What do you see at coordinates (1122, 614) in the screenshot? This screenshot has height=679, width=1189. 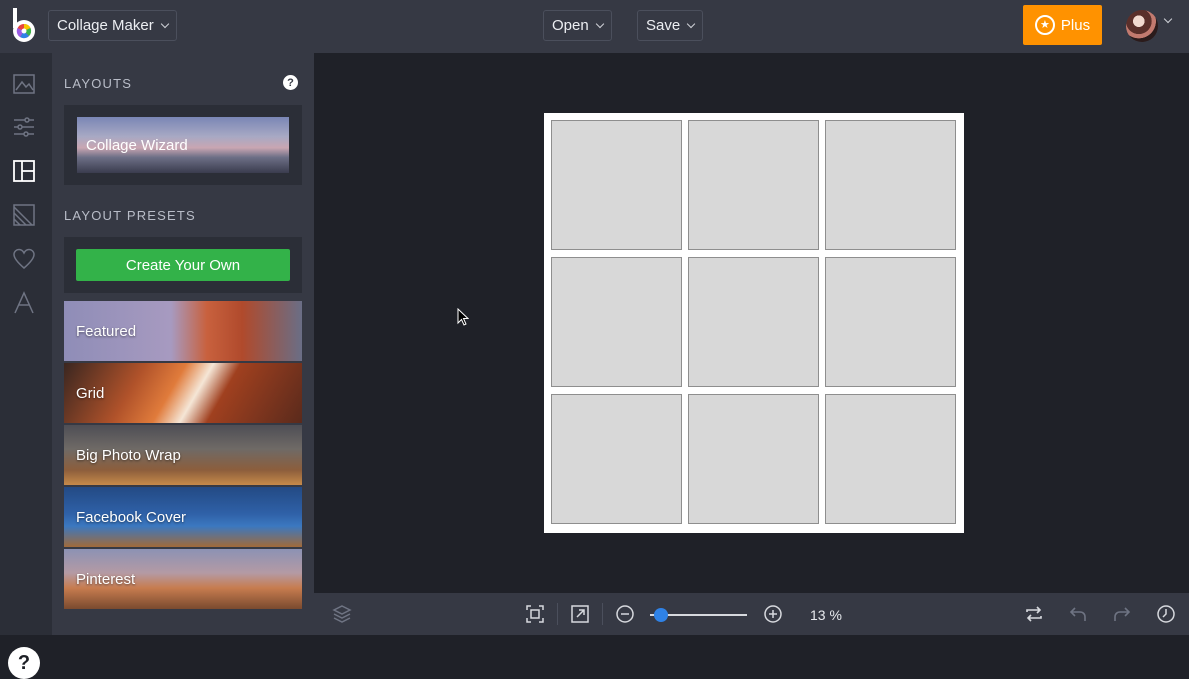 I see `redo-icon` at bounding box center [1122, 614].